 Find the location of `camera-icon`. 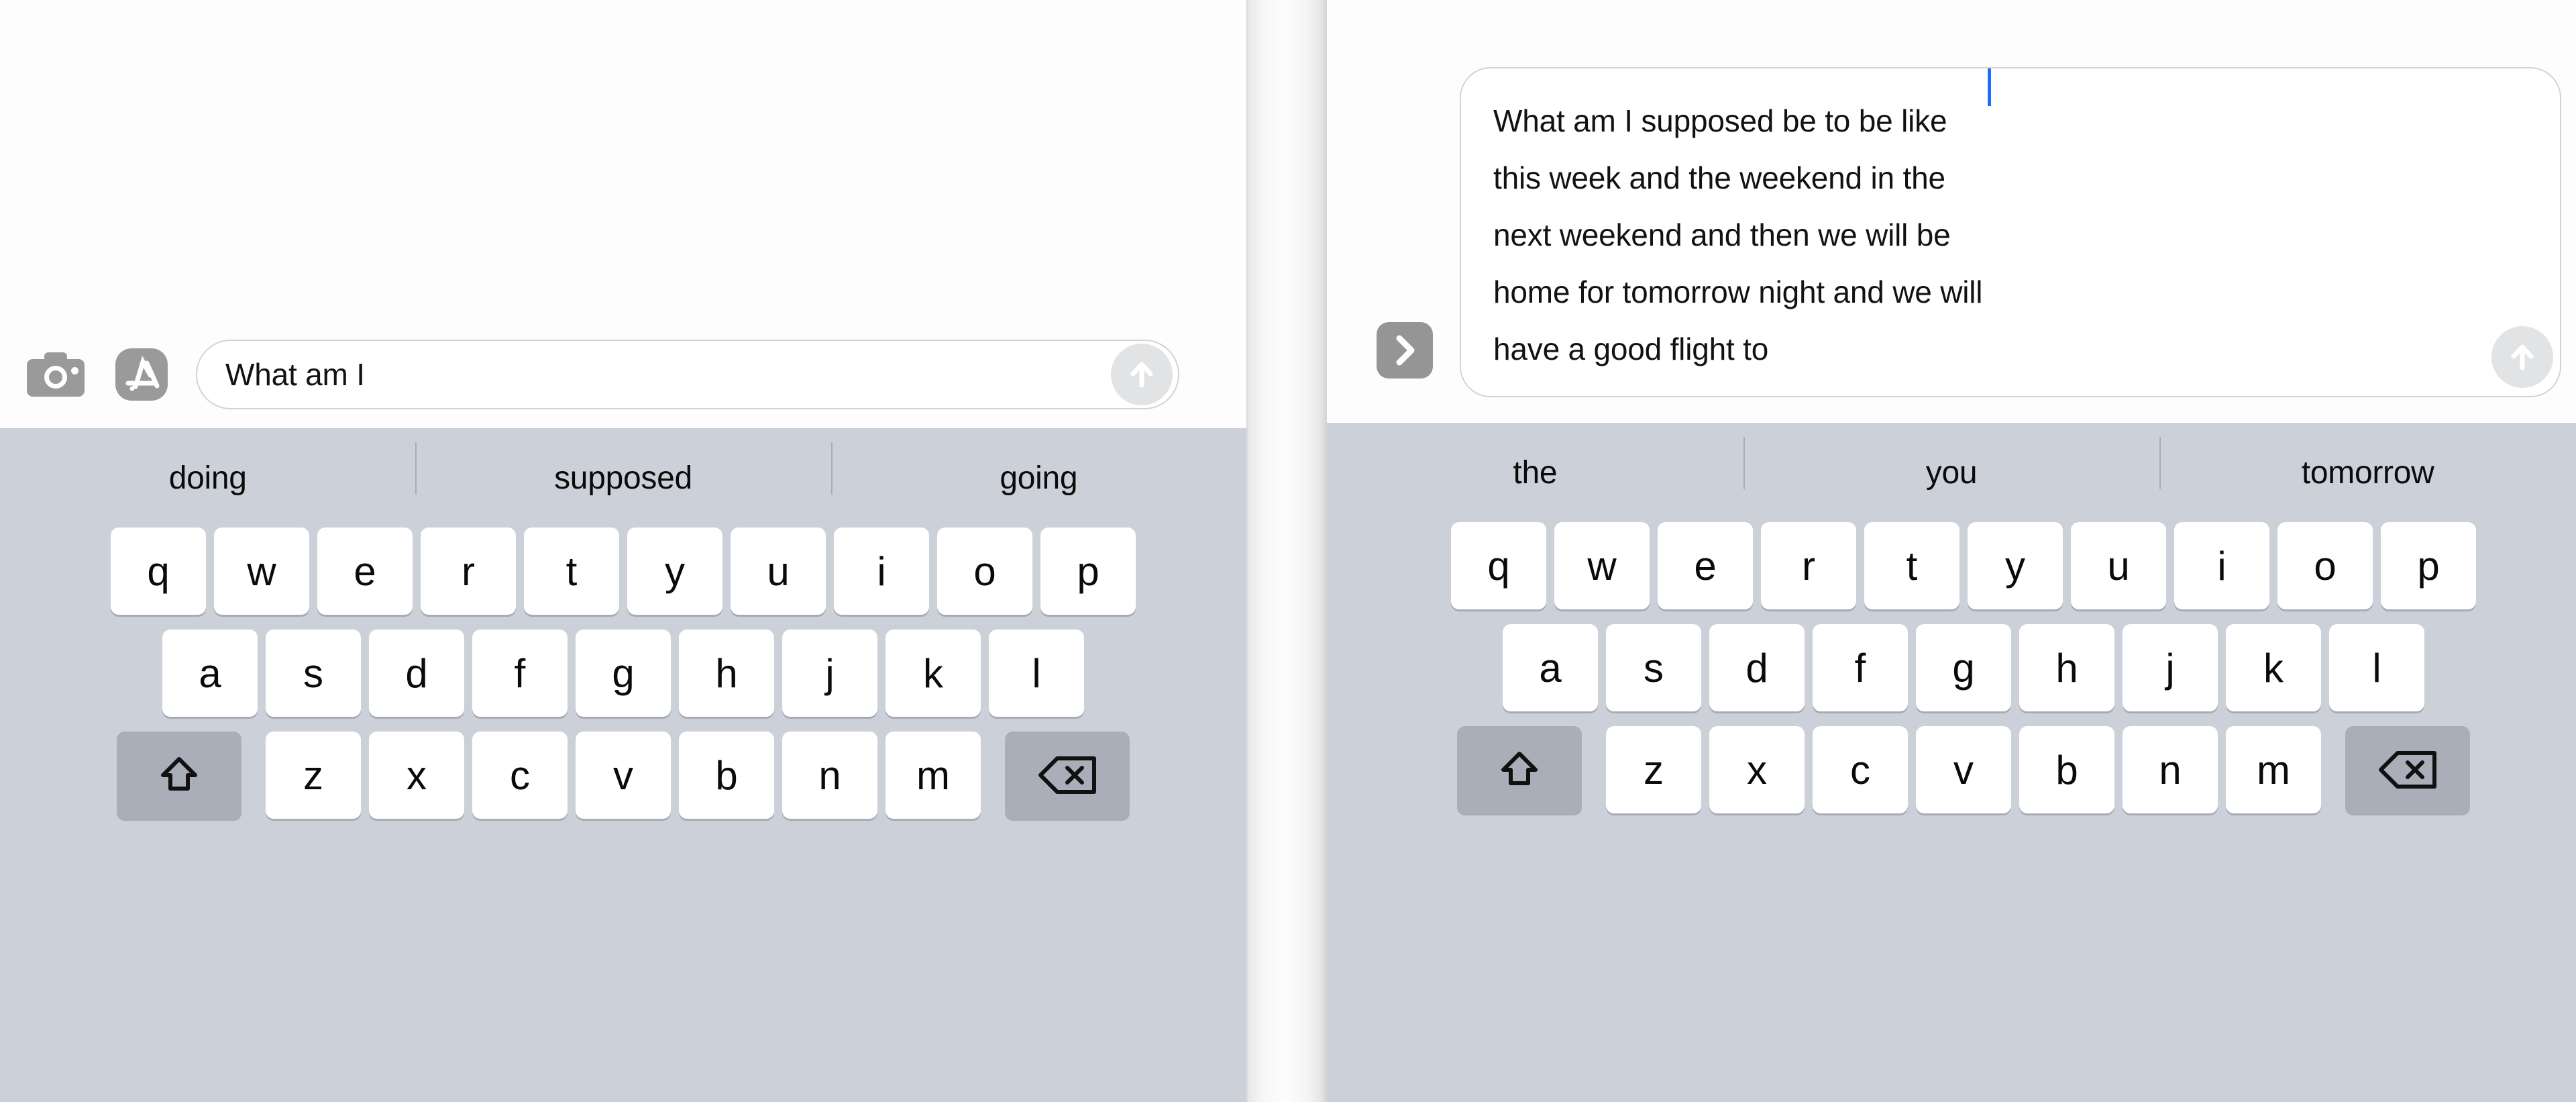

camera-icon is located at coordinates (56, 374).